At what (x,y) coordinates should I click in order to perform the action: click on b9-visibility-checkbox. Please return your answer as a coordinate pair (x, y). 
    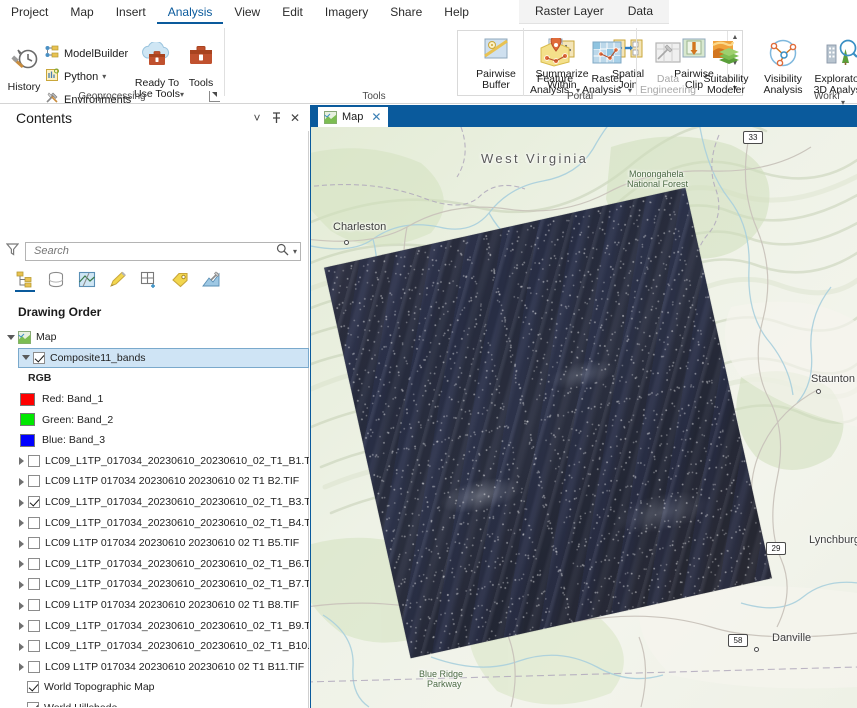
    Looking at the image, I should click on (34, 625).